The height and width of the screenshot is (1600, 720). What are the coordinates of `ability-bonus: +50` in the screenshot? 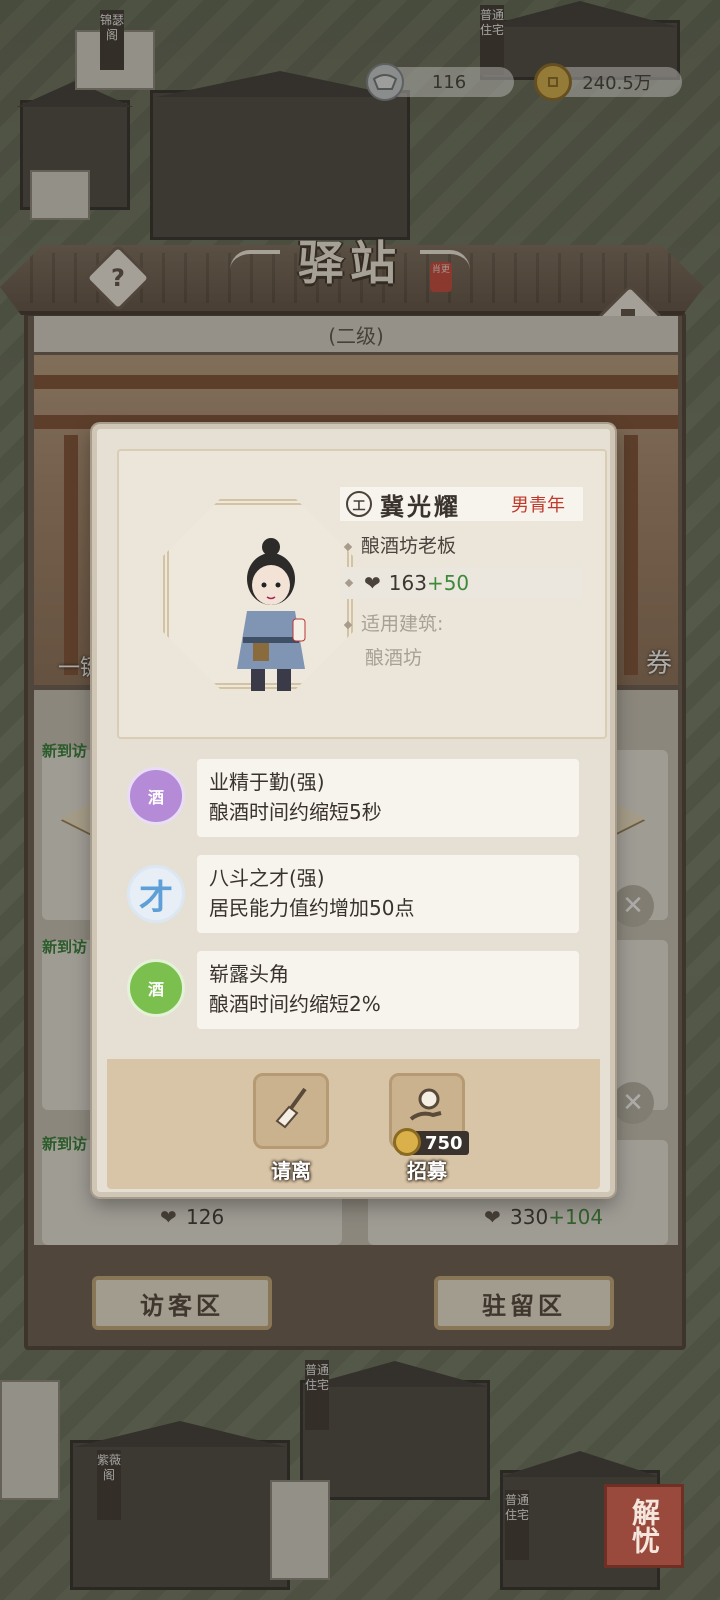 It's located at (448, 583).